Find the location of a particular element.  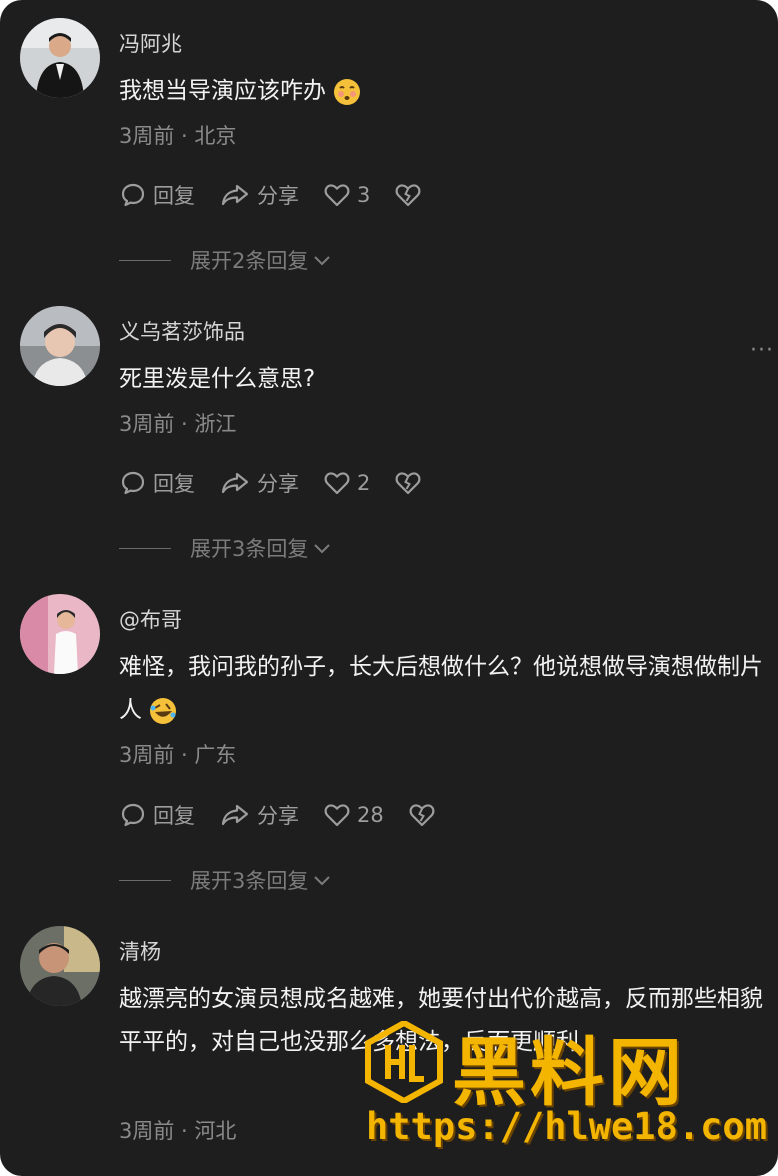

comment-meta: 3周前 · 北京 is located at coordinates (178, 136).